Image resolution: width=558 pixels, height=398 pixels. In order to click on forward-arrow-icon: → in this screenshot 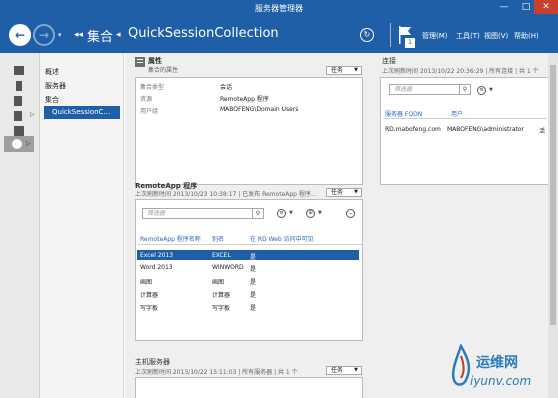, I will do `click(44, 35)`.